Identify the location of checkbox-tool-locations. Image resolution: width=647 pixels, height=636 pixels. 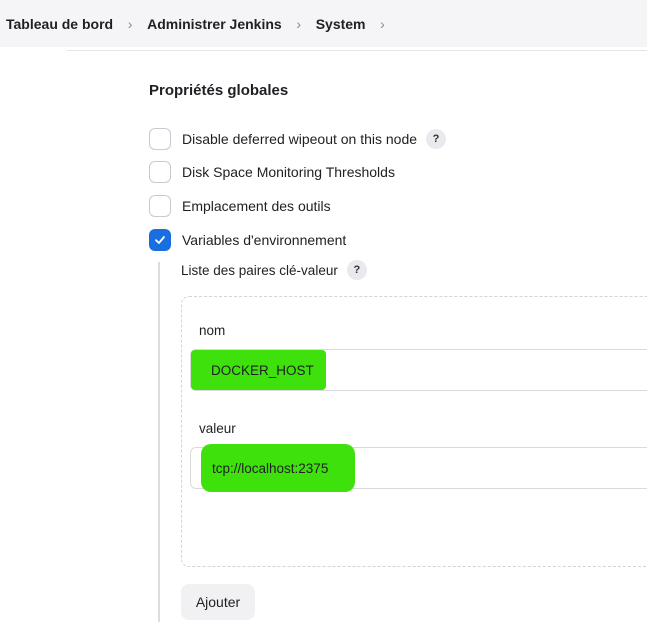
(160, 206).